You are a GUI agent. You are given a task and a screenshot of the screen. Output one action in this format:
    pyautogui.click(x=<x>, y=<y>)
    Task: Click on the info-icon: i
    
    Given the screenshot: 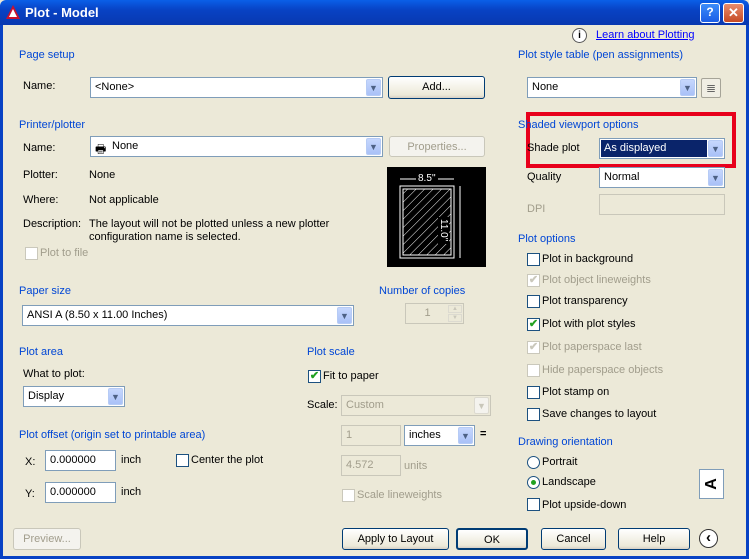 What is the action you would take?
    pyautogui.click(x=579, y=35)
    